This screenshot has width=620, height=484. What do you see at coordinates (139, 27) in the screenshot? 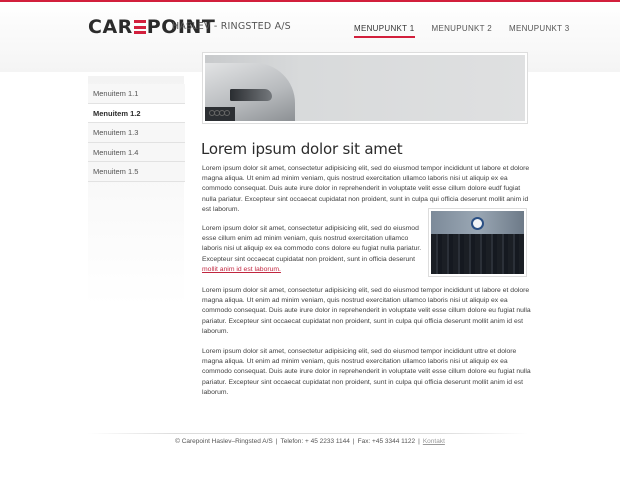
I see `logo-e-mark` at bounding box center [139, 27].